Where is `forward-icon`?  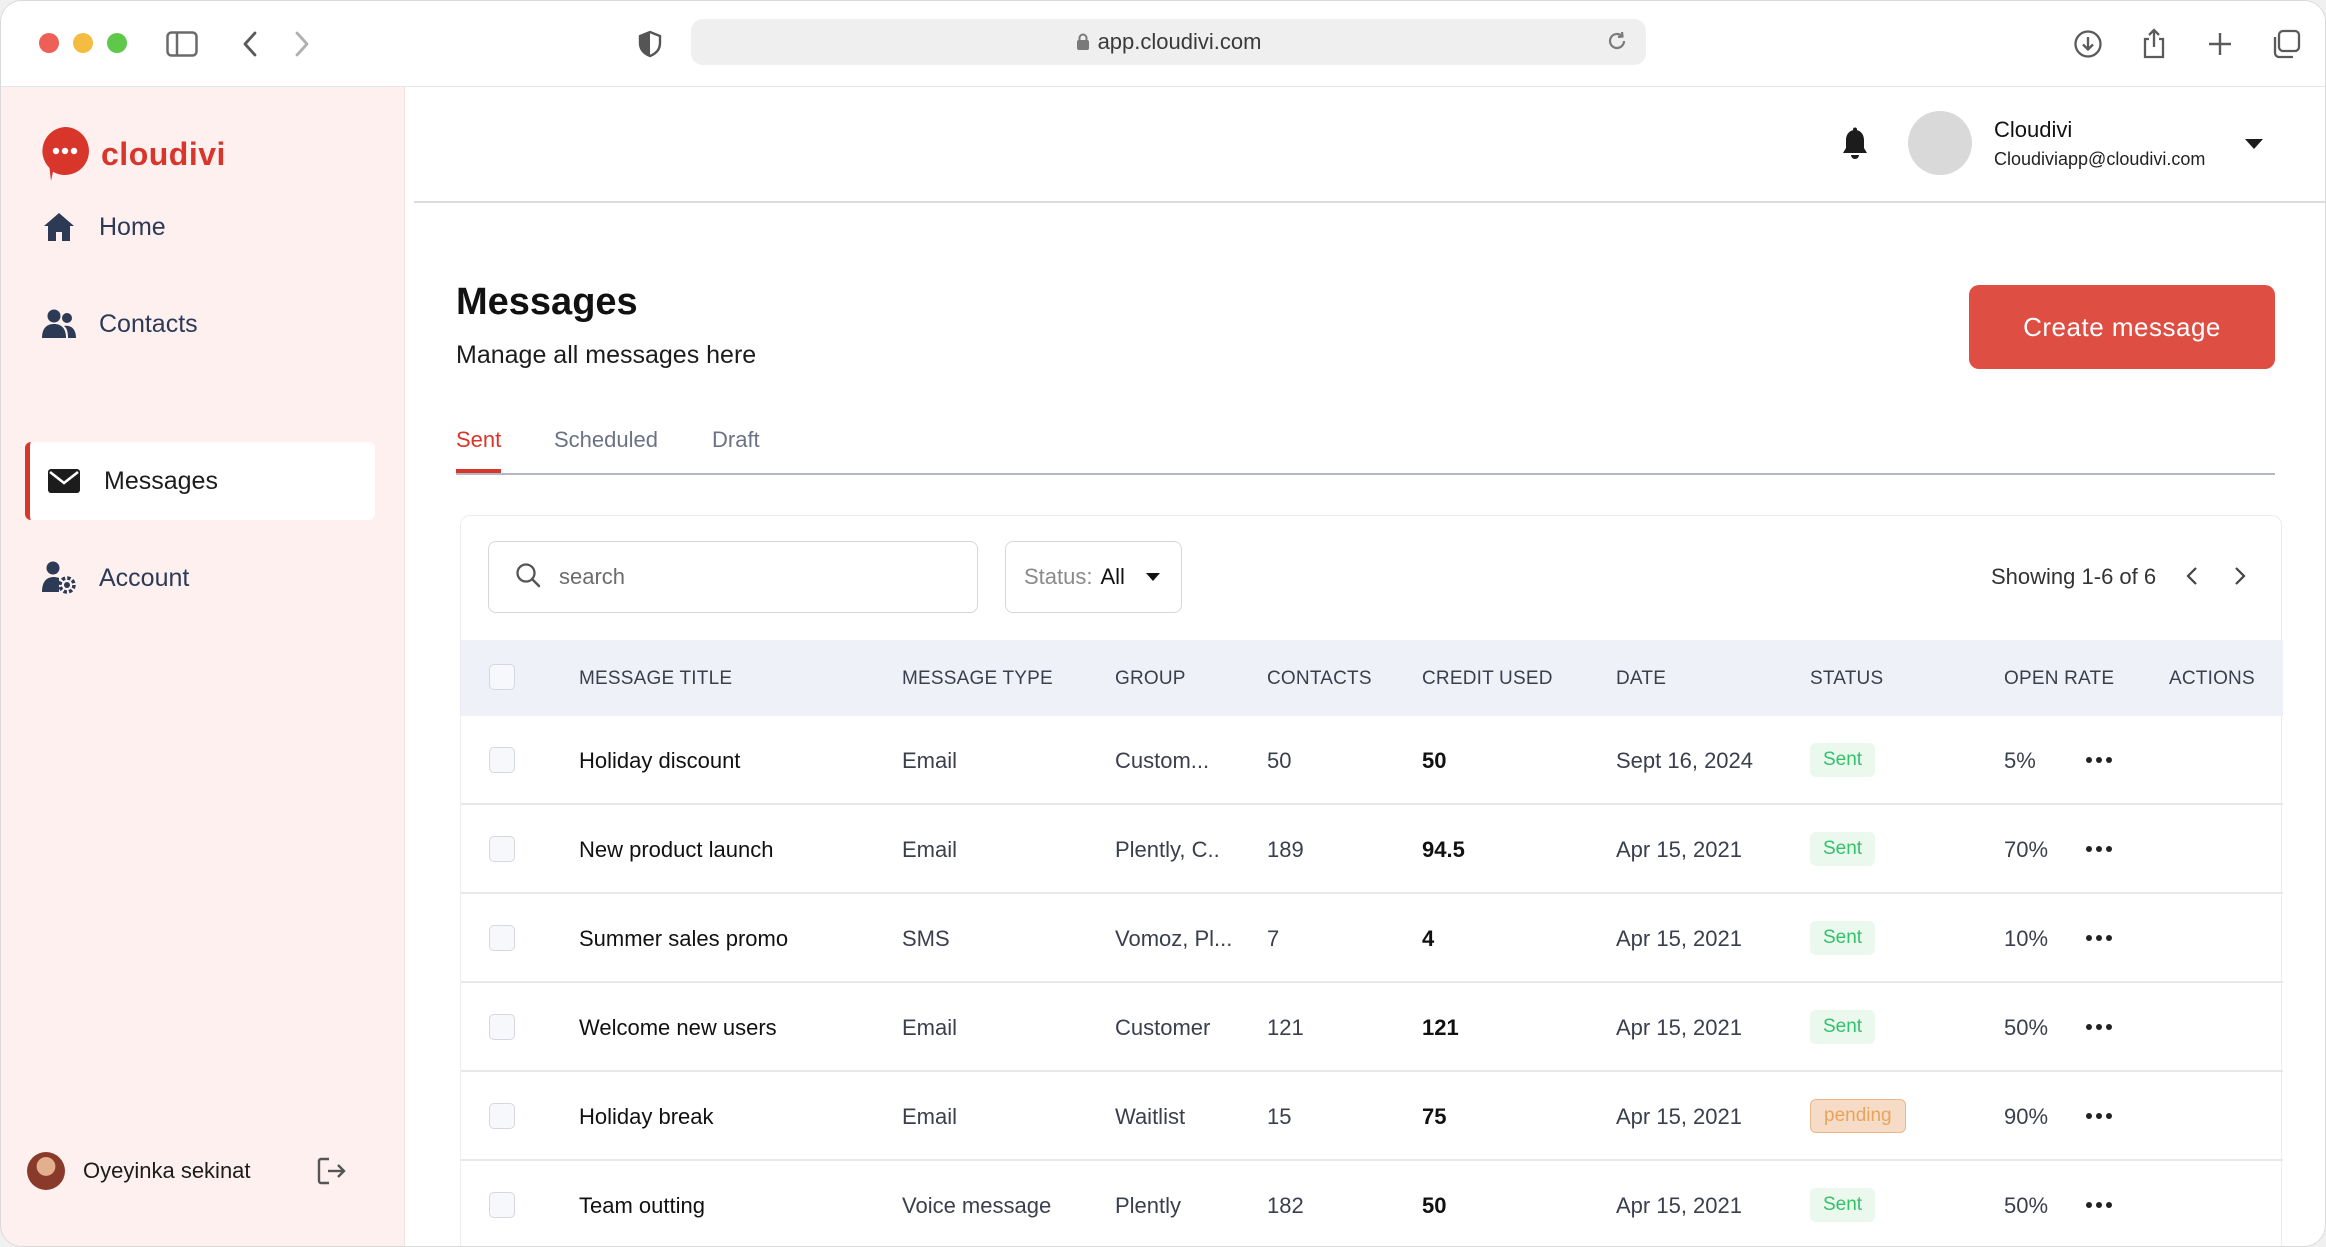 forward-icon is located at coordinates (302, 44).